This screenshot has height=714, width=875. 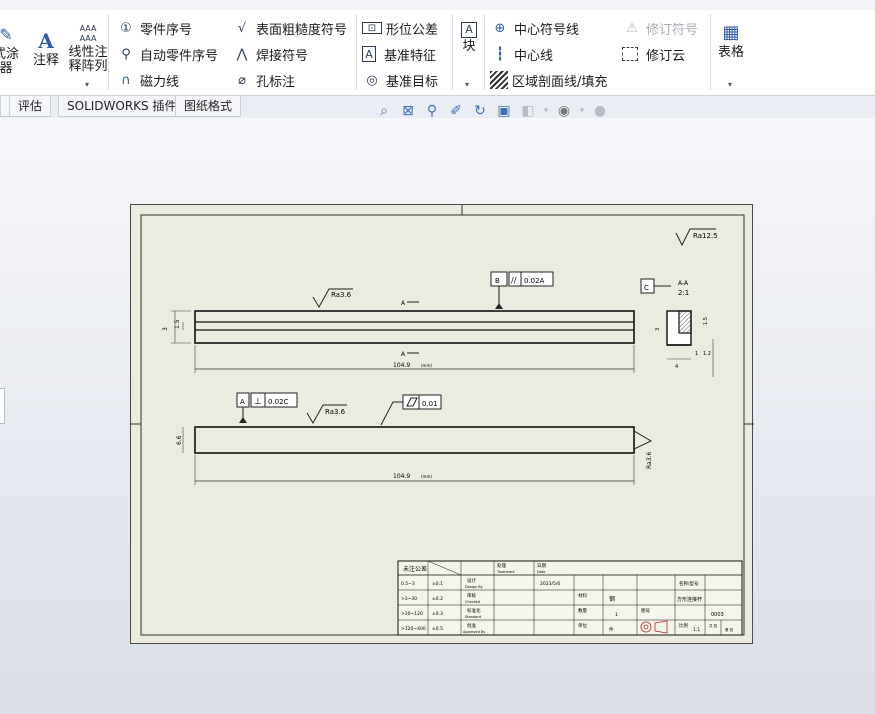 What do you see at coordinates (705, 236) in the screenshot?
I see `roughness-global-text: Ra12.5` at bounding box center [705, 236].